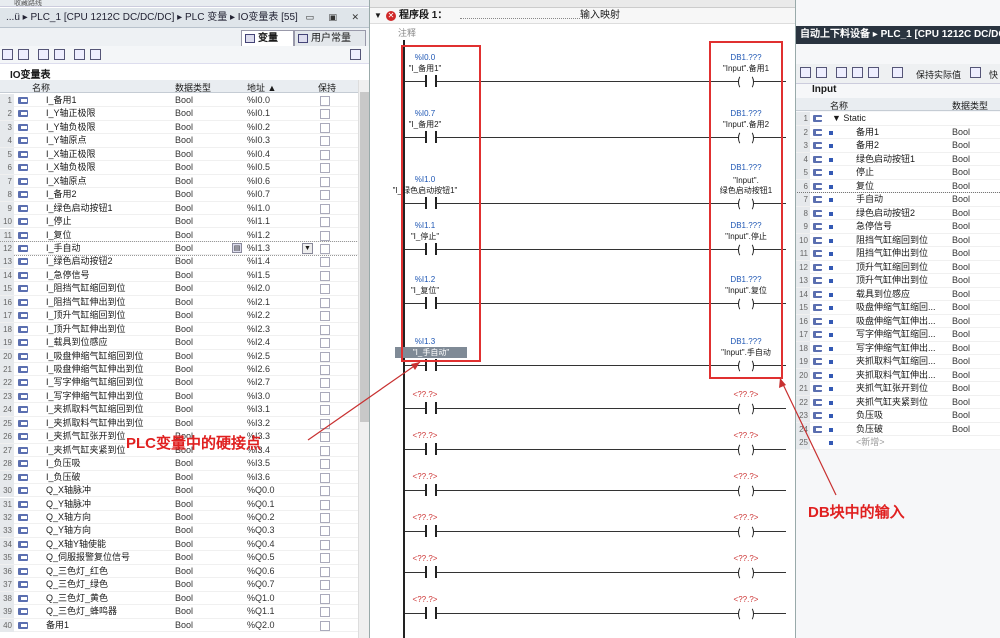  Describe the element at coordinates (808, 436) in the screenshot. I see `arrow-right` at that location.